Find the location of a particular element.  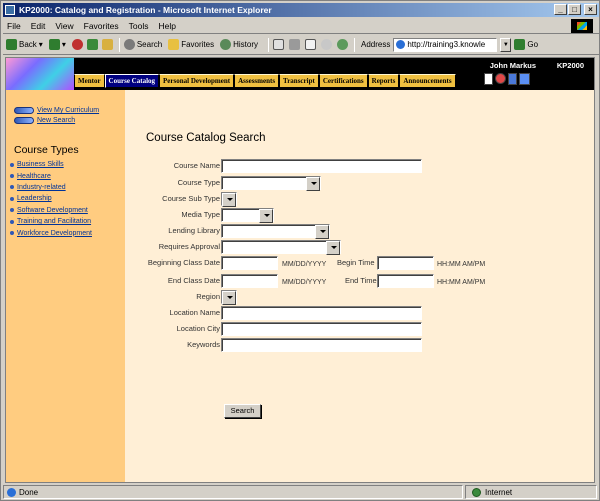

mail-icon is located at coordinates (278, 44).